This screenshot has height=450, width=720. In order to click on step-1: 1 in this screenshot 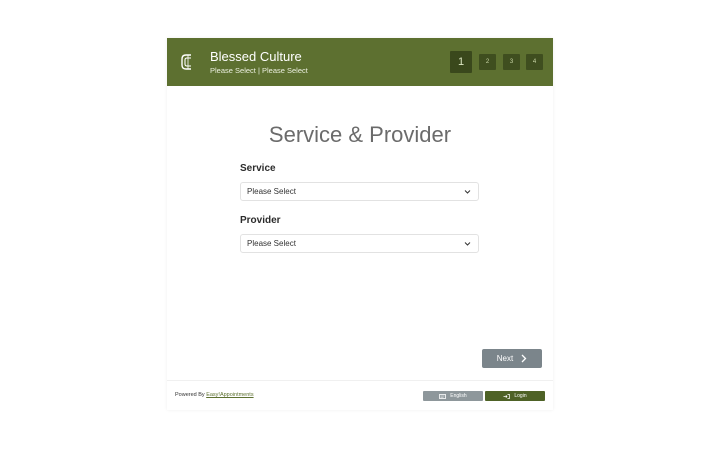, I will do `click(461, 62)`.